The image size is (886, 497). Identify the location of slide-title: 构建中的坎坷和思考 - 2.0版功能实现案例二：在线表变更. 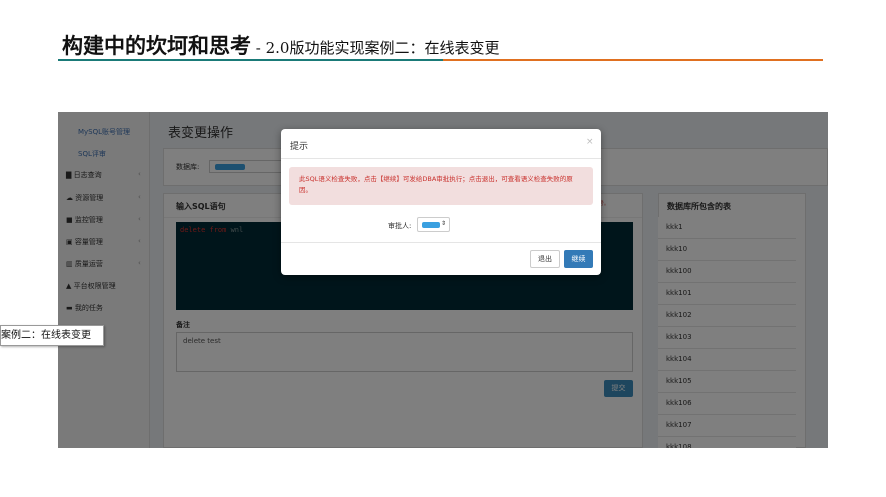
(280, 45).